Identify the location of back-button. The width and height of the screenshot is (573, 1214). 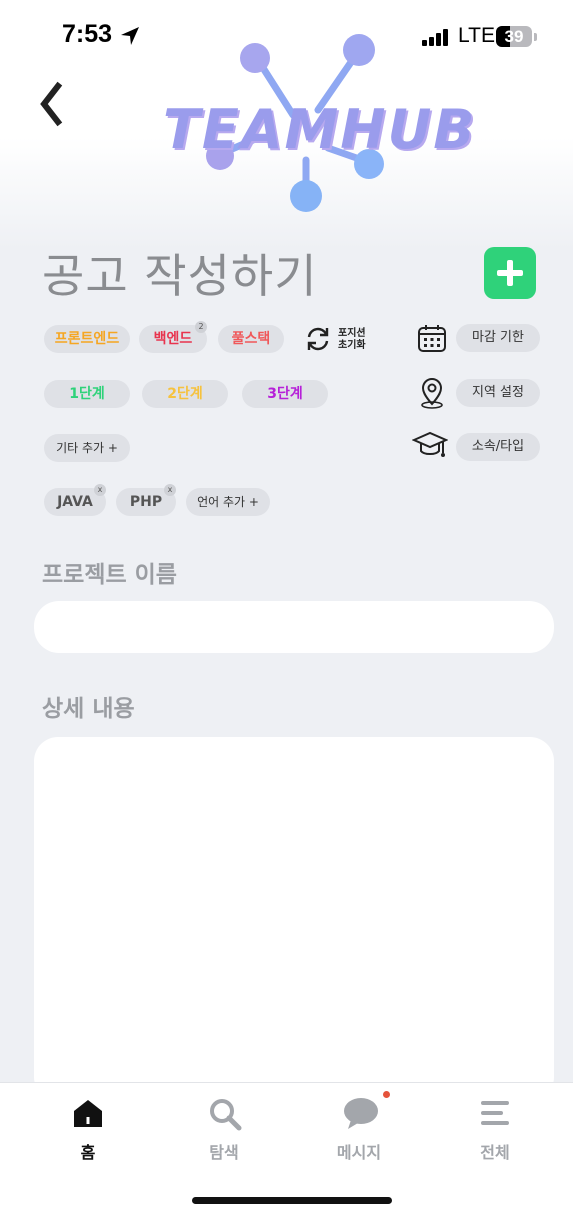
(56, 104).